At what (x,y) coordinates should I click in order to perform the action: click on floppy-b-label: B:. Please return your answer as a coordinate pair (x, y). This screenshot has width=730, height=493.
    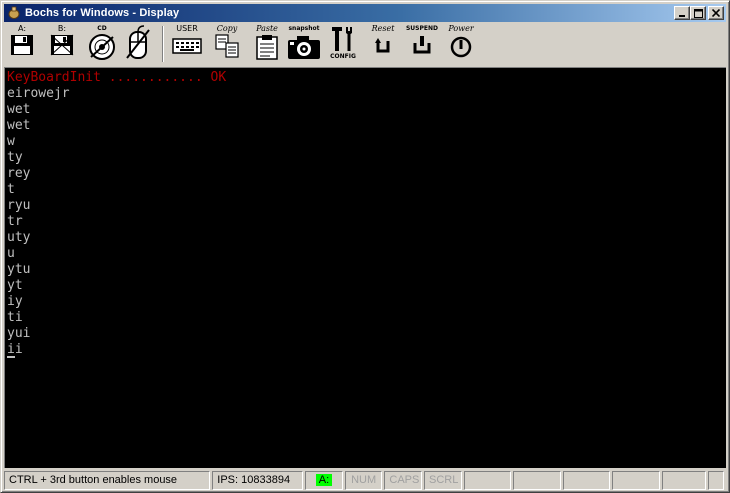
    Looking at the image, I should click on (62, 28).